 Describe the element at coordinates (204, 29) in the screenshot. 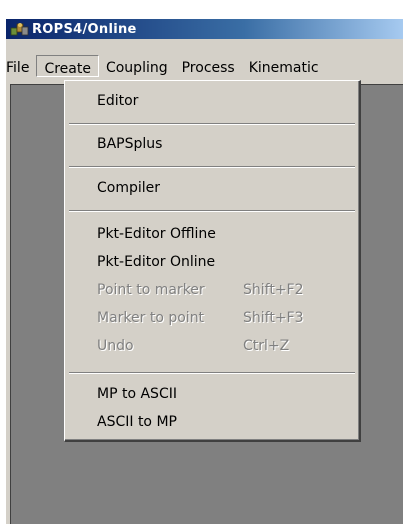

I see `title-bar: ROPS4/Online` at that location.